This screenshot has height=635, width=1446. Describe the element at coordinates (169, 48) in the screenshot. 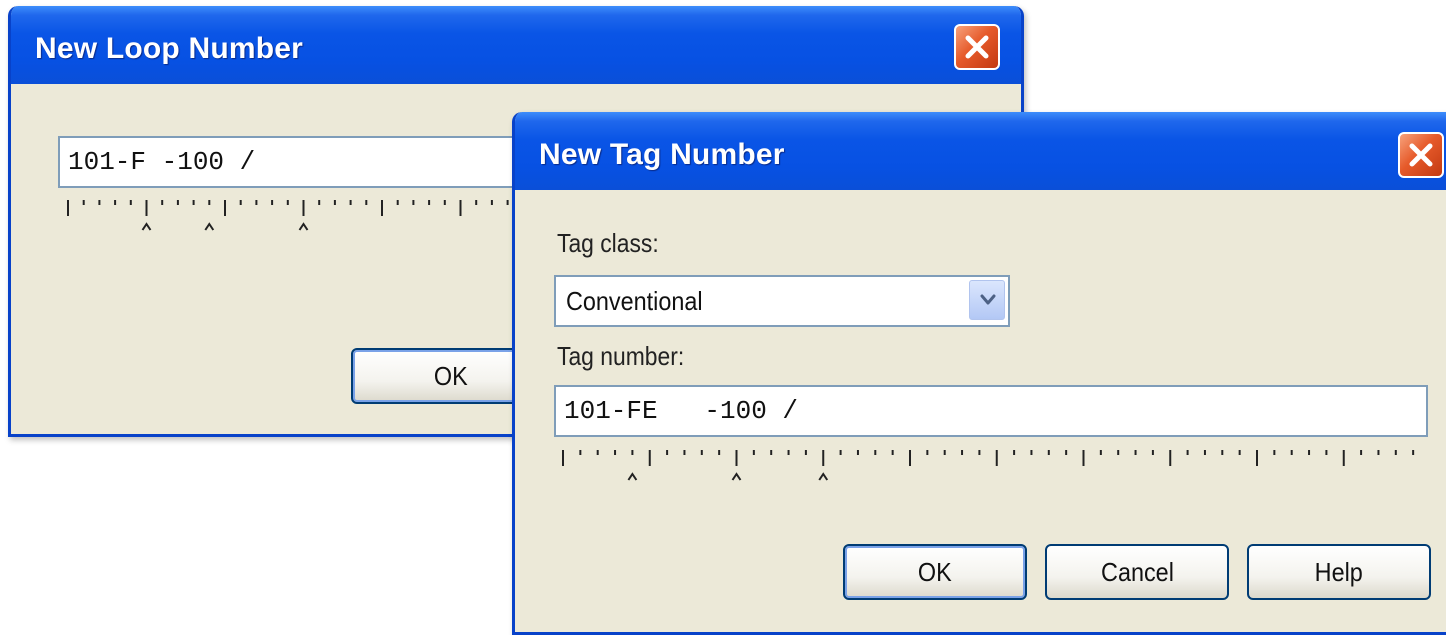

I see `dialog-title: New Loop Number` at that location.